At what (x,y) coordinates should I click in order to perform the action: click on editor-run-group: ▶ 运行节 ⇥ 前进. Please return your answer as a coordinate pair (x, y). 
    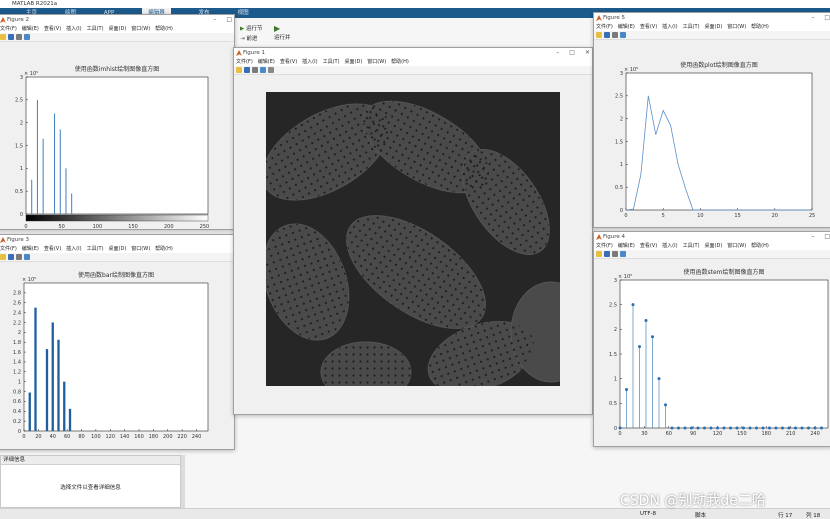
    Looking at the image, I should click on (251, 34).